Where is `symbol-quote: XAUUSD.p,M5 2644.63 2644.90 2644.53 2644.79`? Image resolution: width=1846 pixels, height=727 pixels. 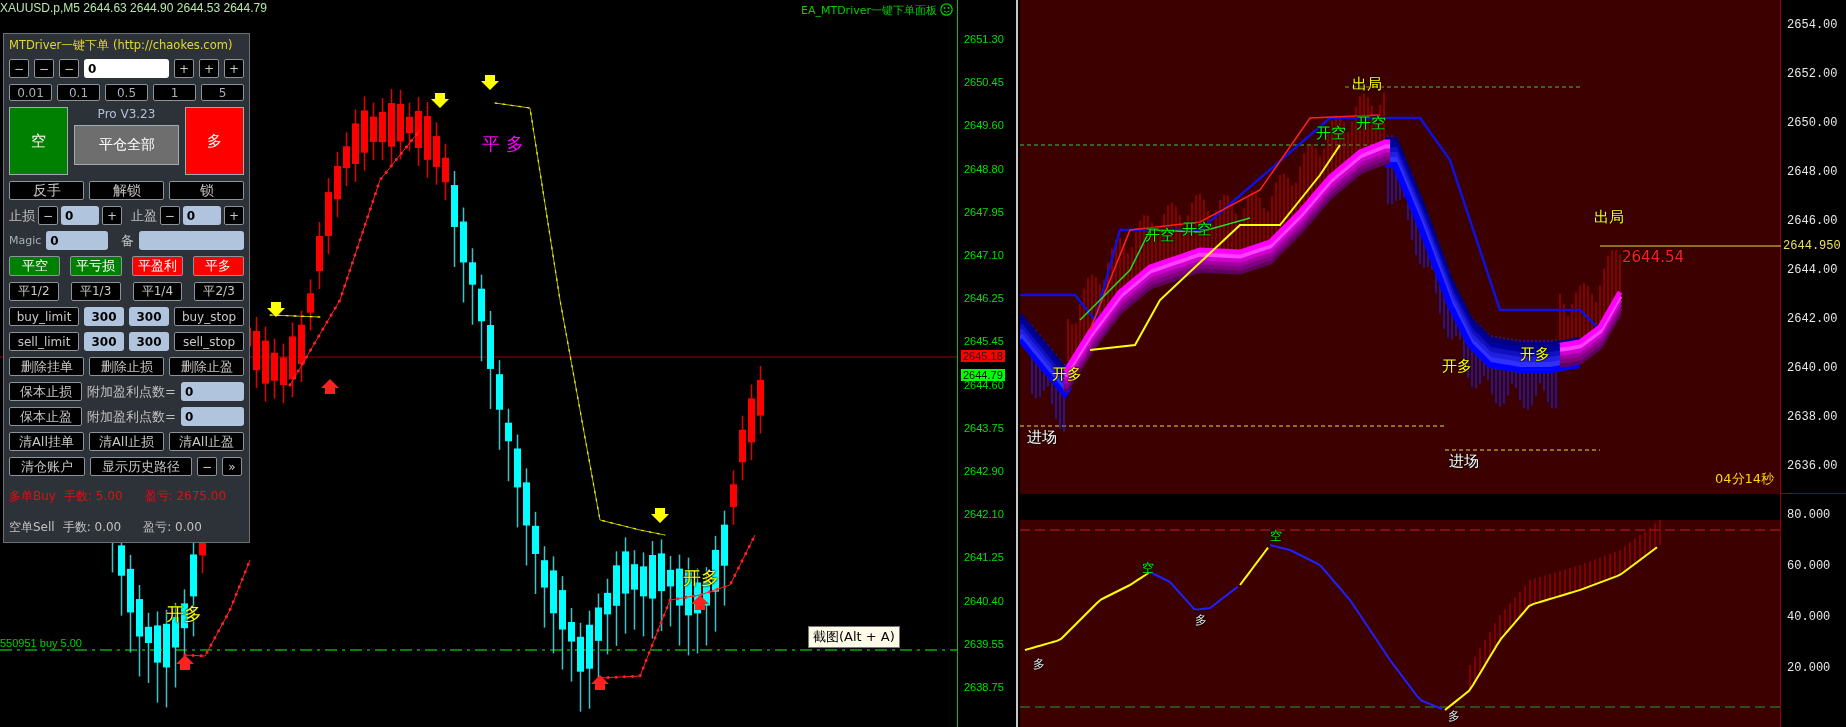
symbol-quote: XAUUSD.p,M5 2644.63 2644.90 2644.53 2644.79 is located at coordinates (133, 8).